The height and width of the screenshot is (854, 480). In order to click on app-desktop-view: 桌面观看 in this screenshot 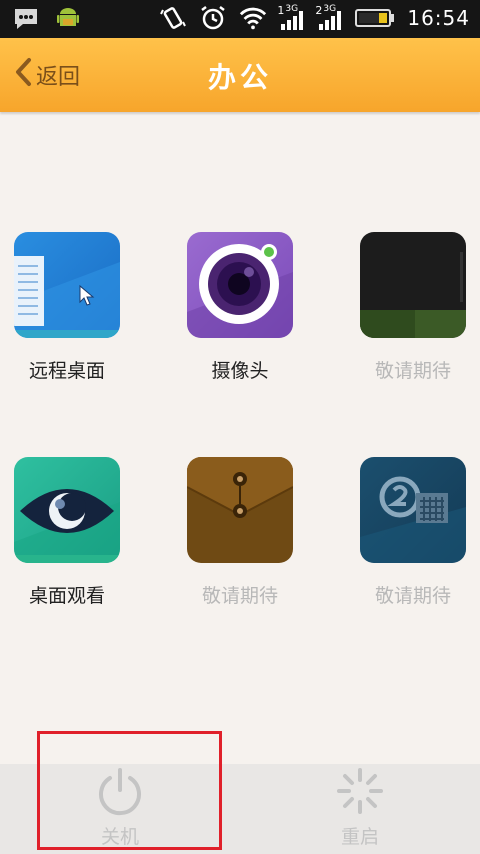, I will do `click(73, 532)`.